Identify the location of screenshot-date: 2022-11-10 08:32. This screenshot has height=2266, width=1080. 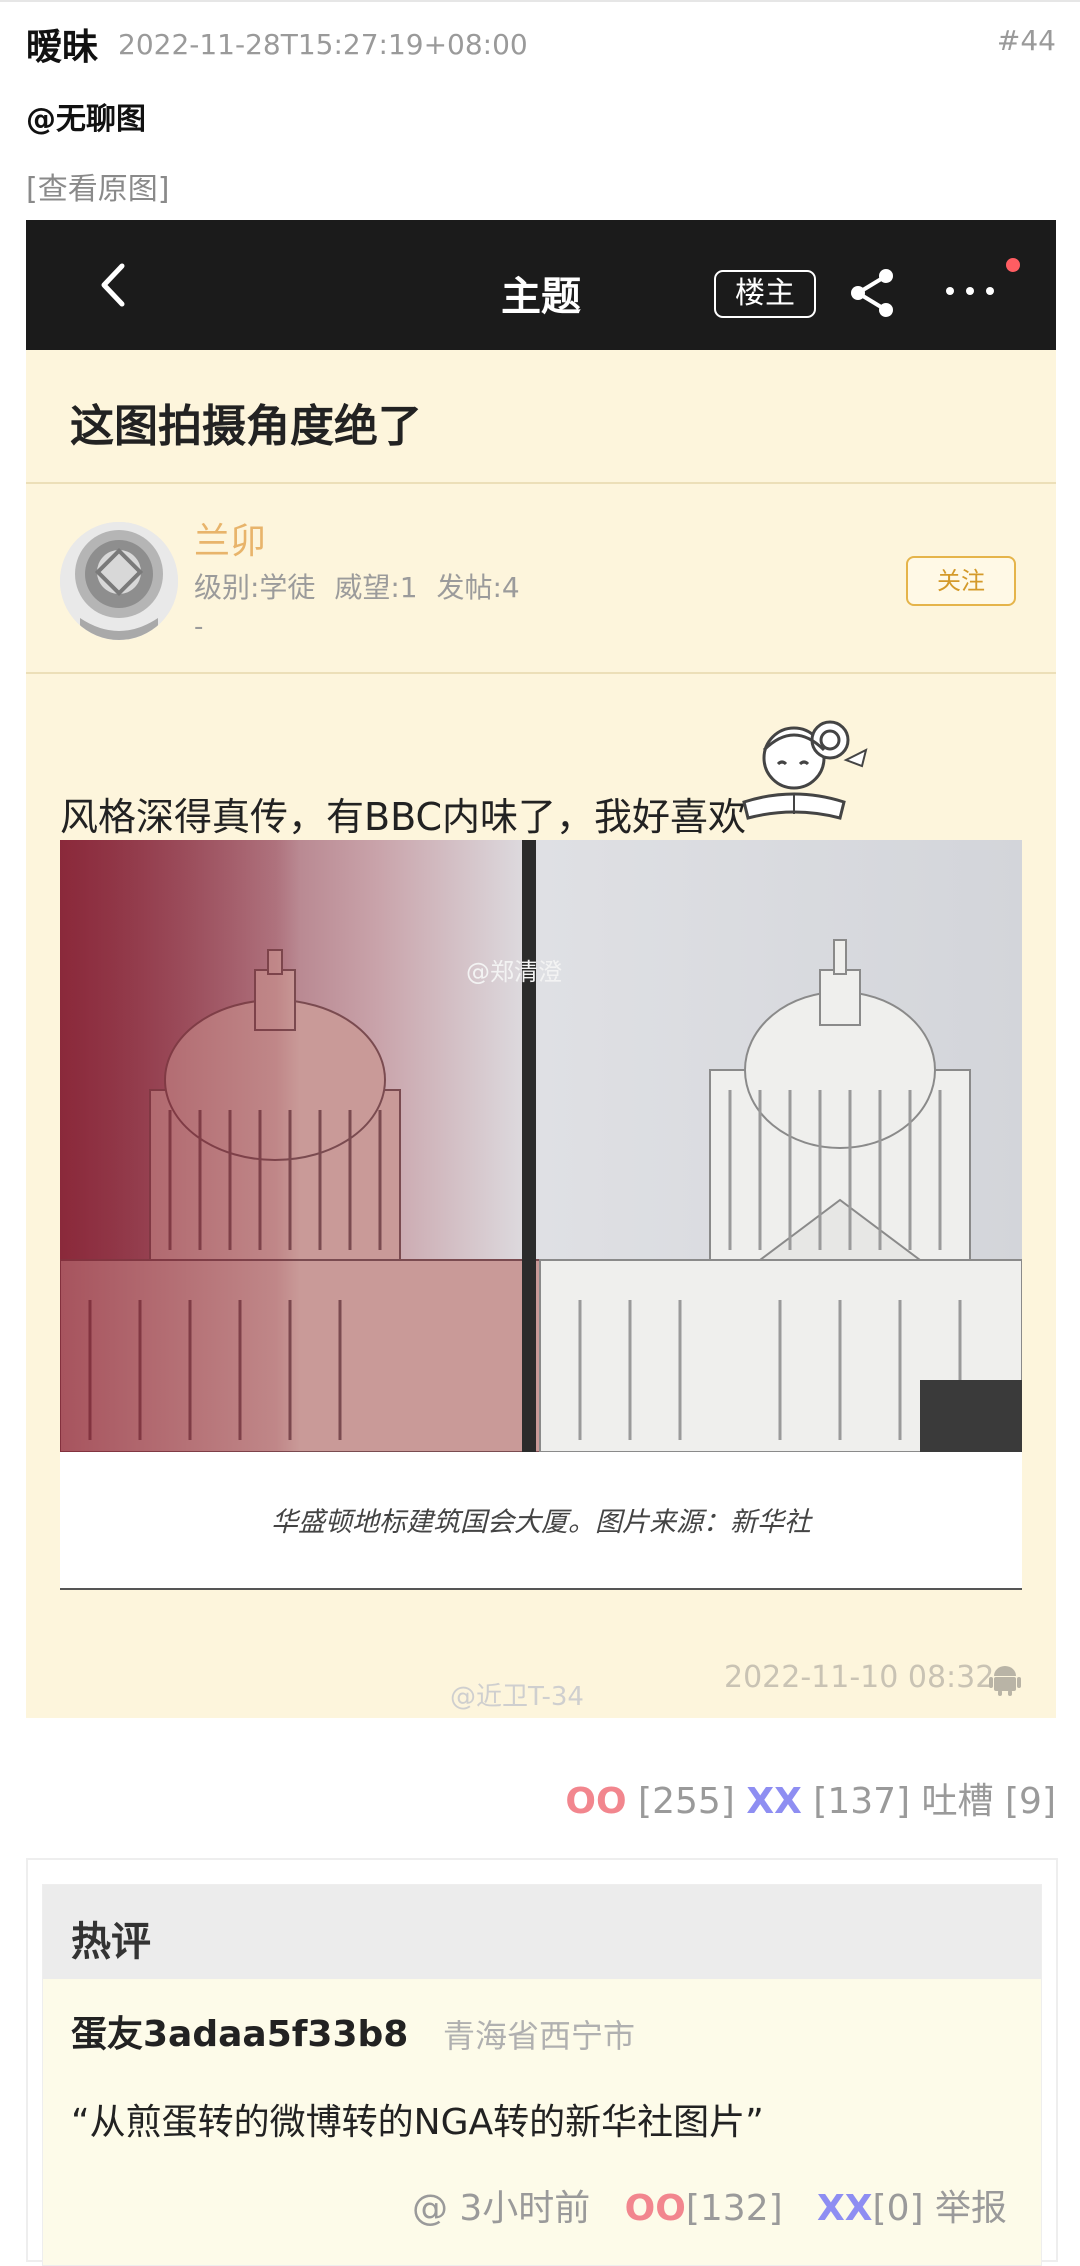
(859, 1677).